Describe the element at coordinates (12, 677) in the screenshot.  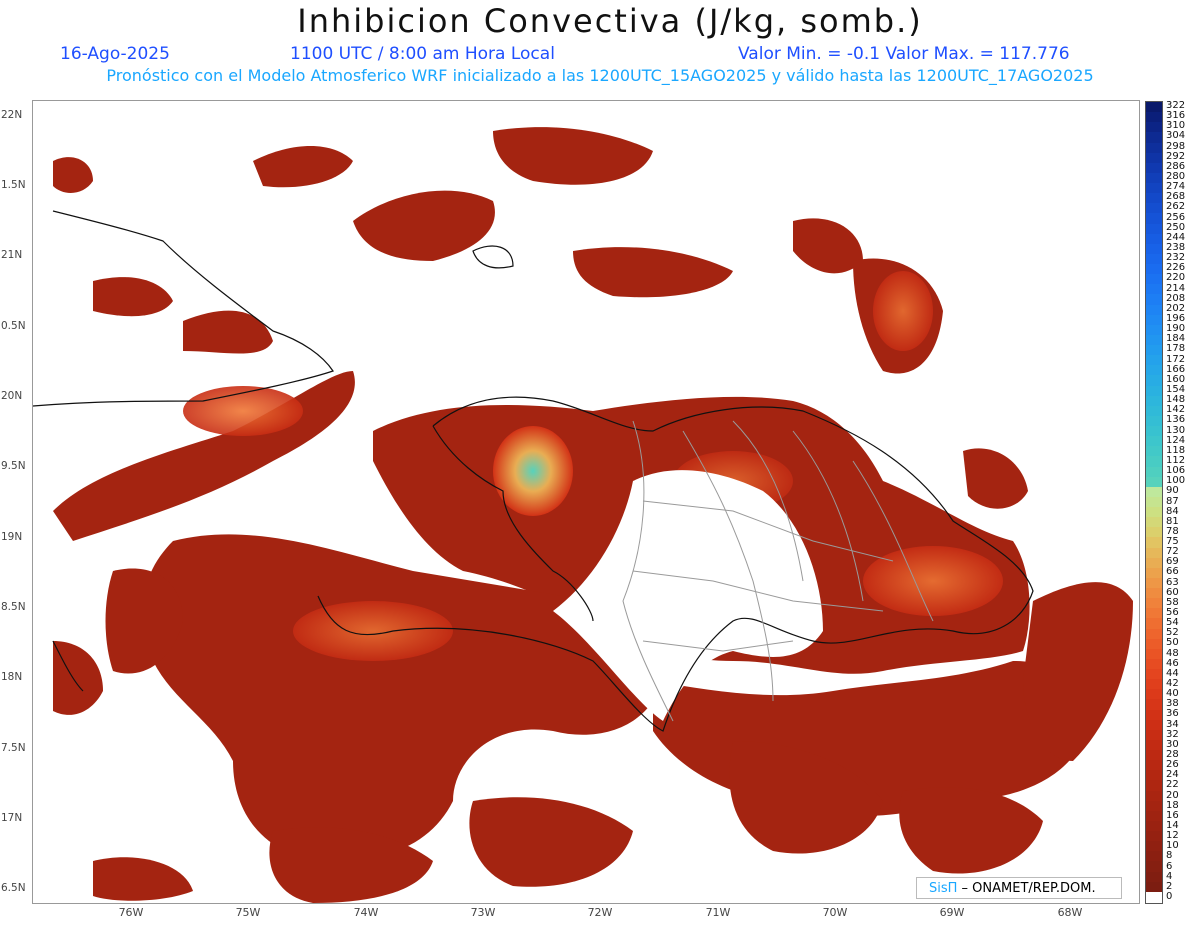
I see `lat-label: 18N` at that location.